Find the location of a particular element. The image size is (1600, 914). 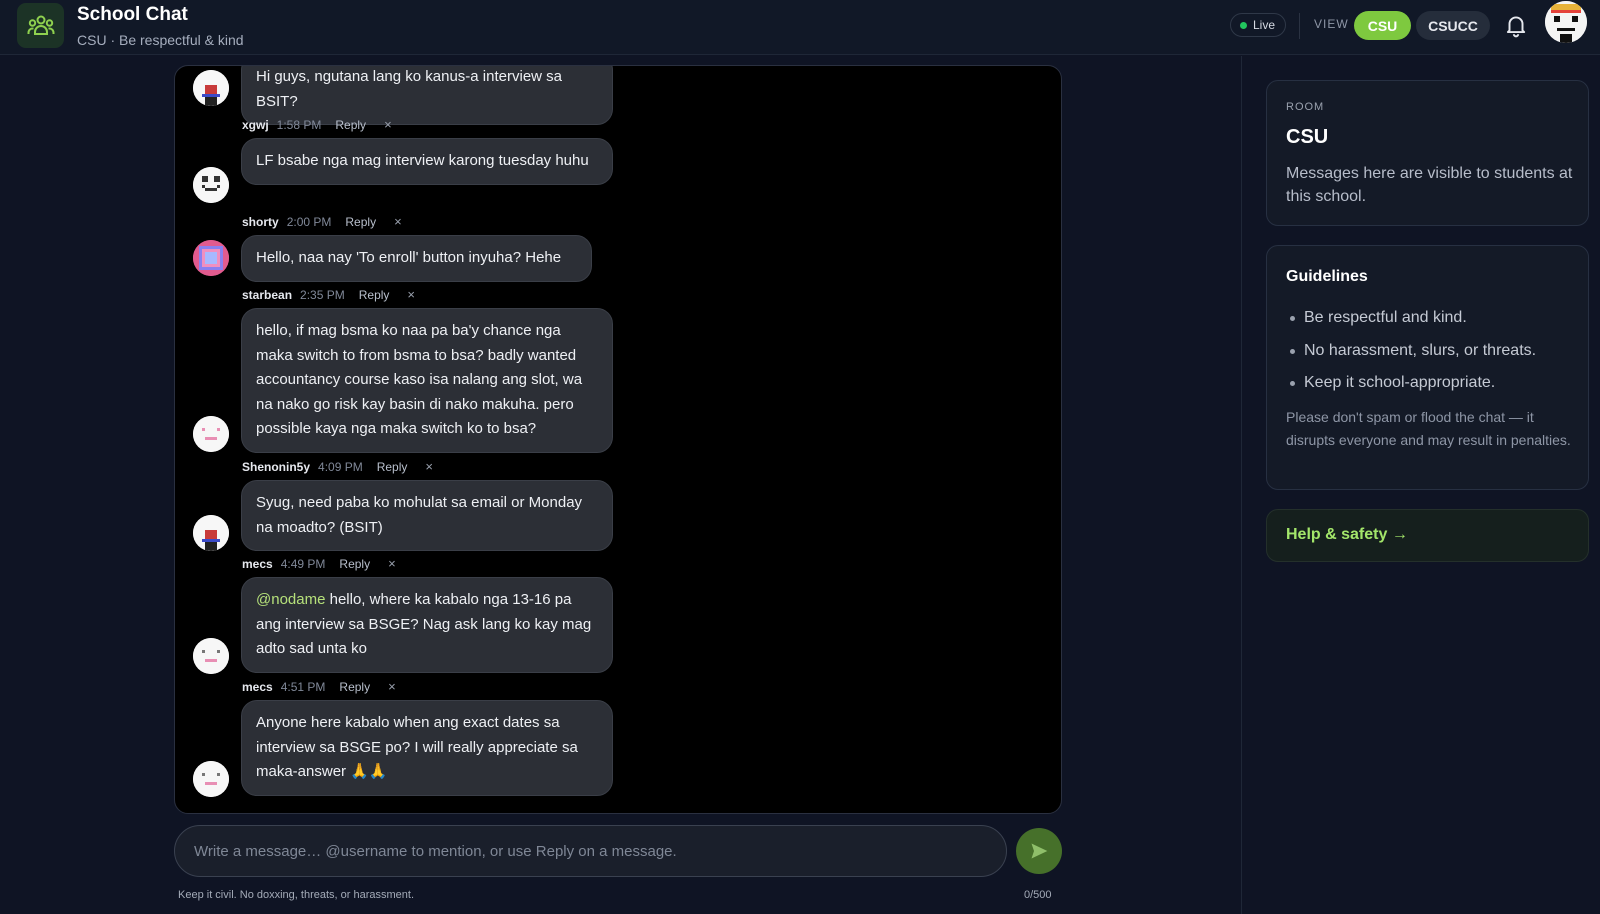

timestamp: 4:09 PM is located at coordinates (340, 466).